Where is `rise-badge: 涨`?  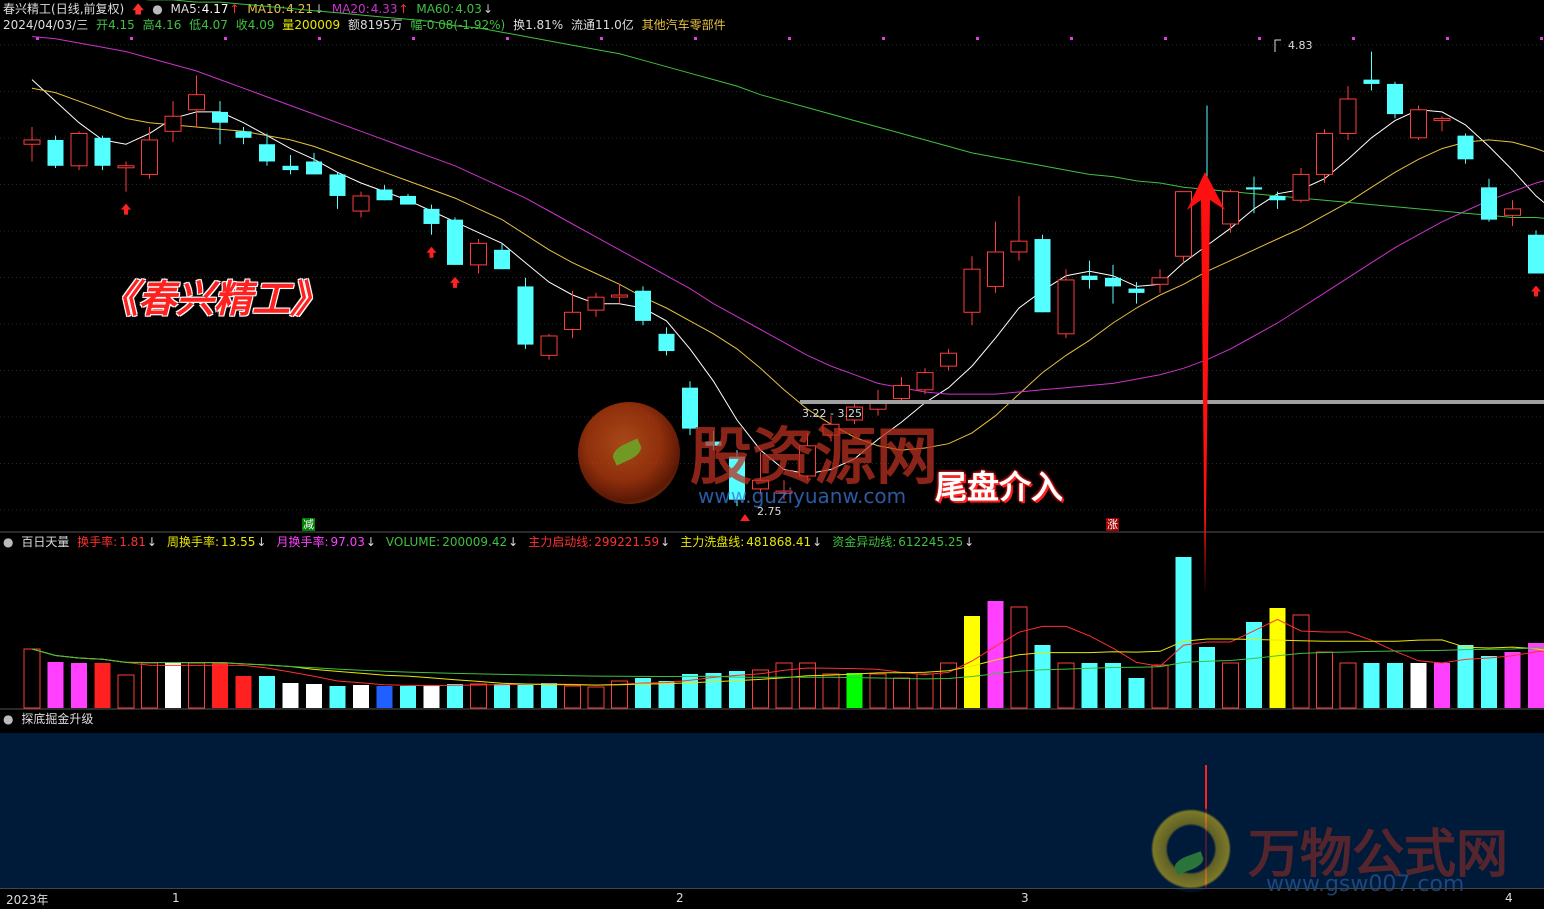
rise-badge: 涨 is located at coordinates (1112, 524).